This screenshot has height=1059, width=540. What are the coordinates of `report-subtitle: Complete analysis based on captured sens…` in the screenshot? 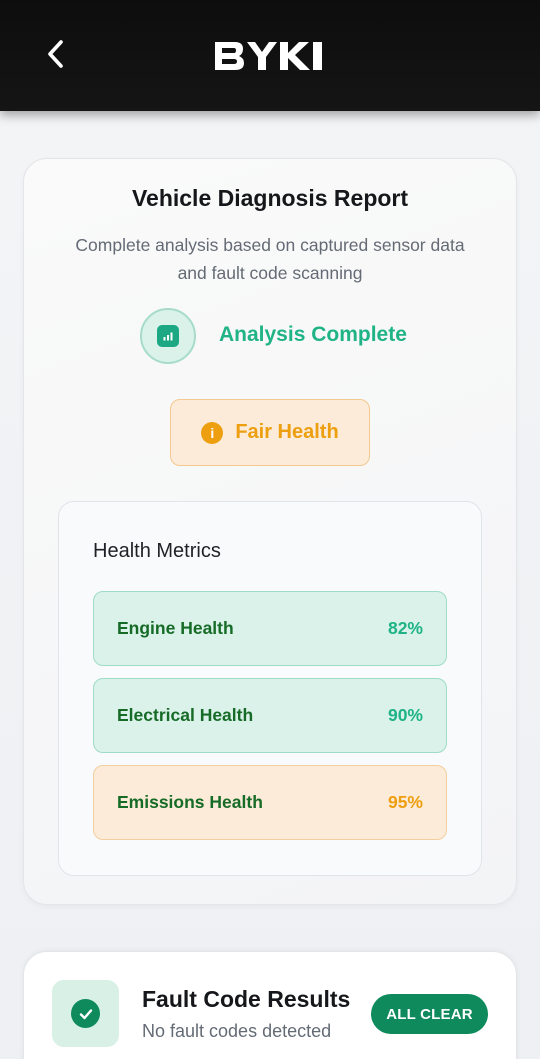 It's located at (270, 259).